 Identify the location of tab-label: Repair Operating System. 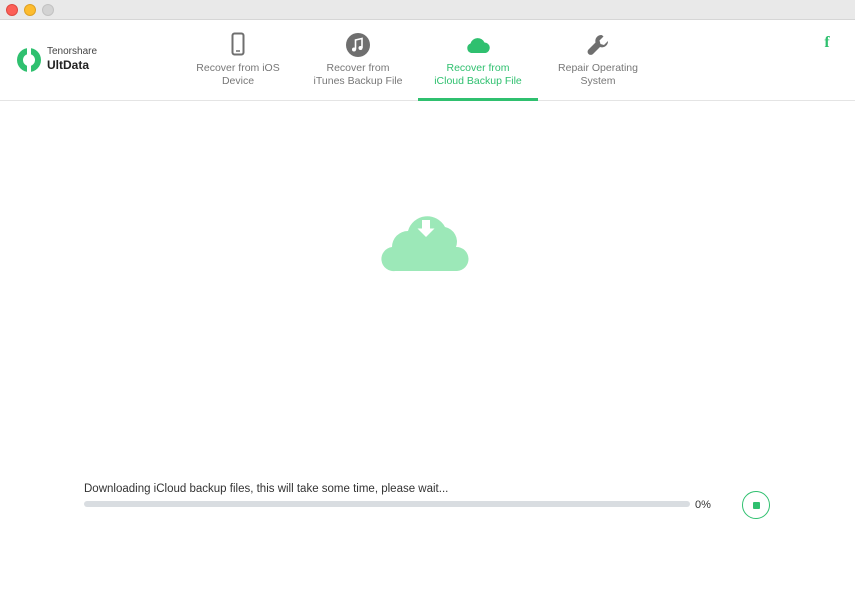
(598, 74).